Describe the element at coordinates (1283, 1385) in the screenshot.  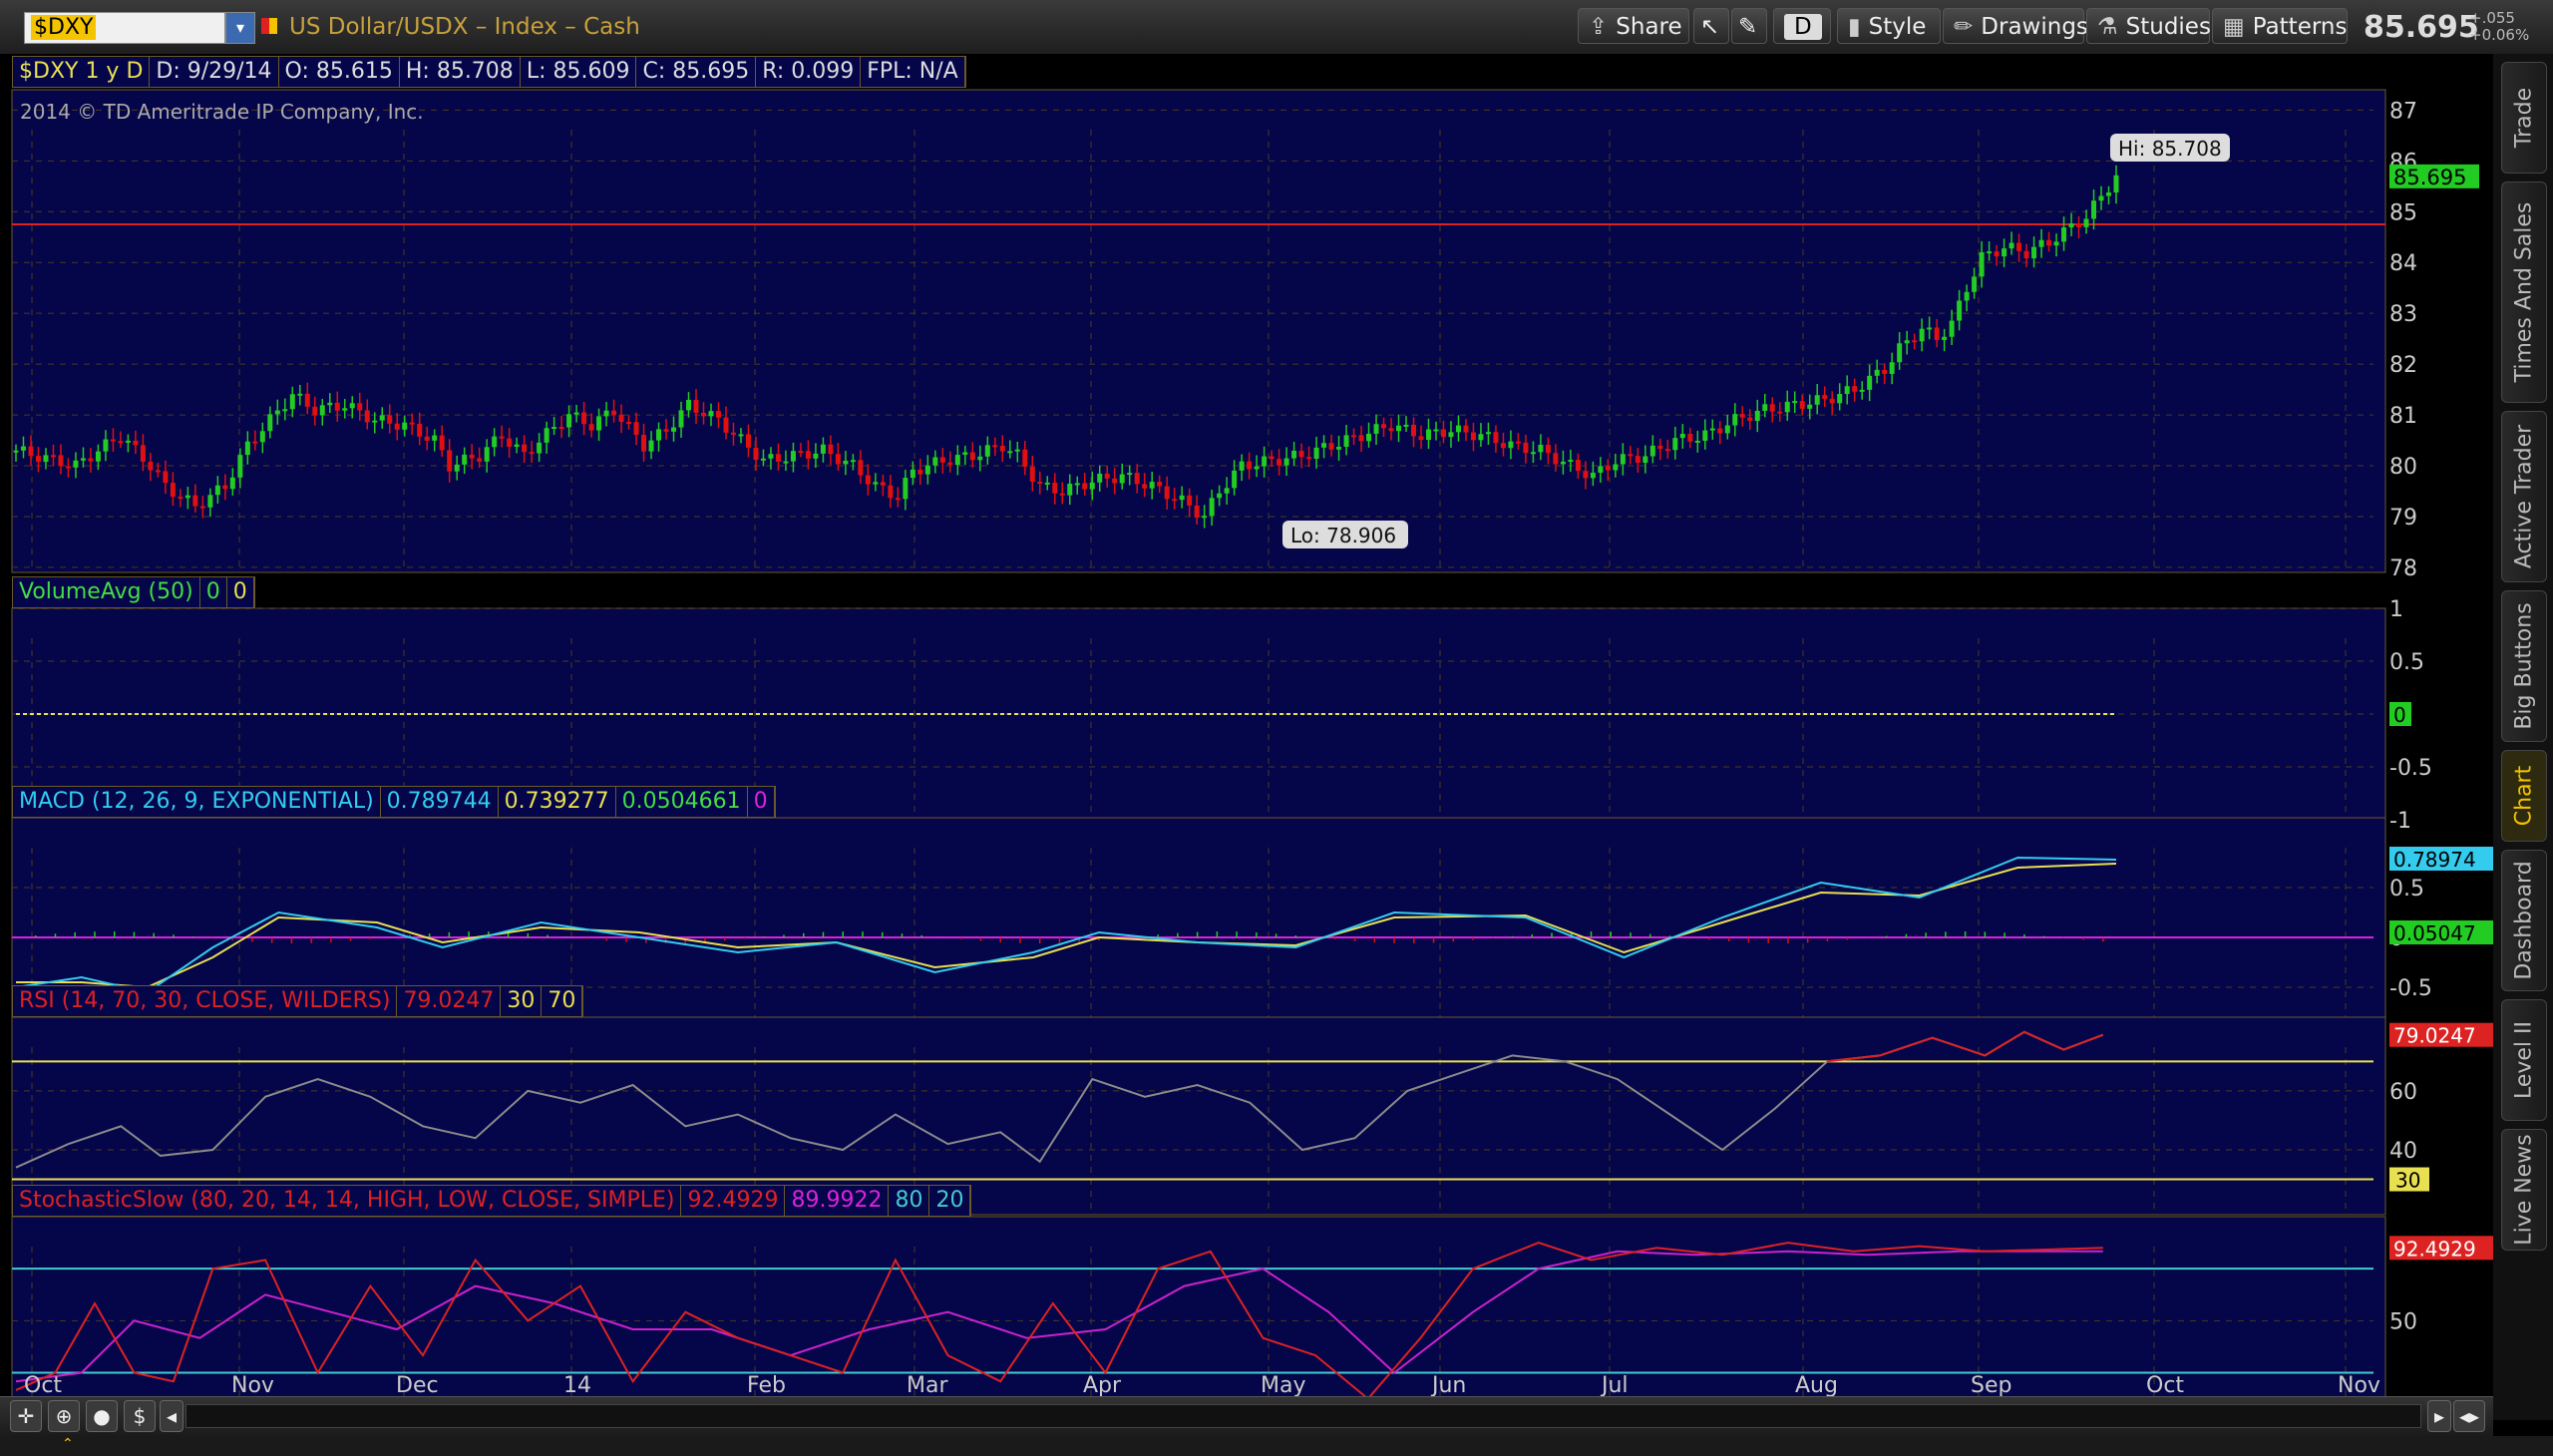
I see `x-tick-label: May` at that location.